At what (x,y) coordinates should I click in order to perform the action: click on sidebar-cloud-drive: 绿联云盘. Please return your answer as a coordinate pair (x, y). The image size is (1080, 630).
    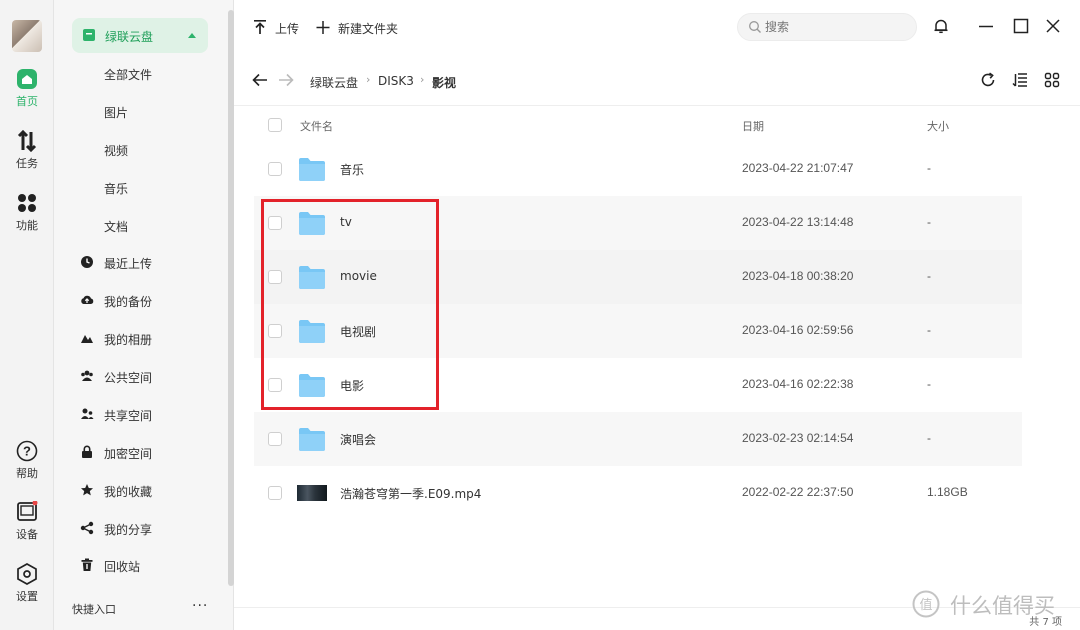
    Looking at the image, I should click on (140, 35).